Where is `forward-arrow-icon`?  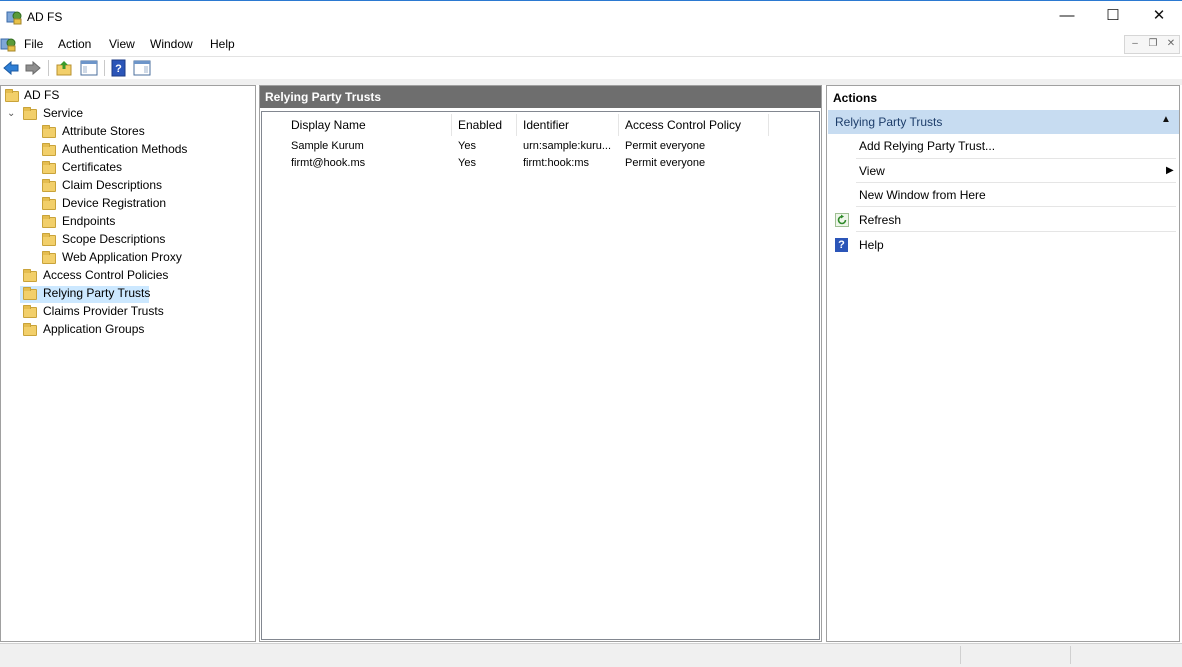
forward-arrow-icon is located at coordinates (33, 68).